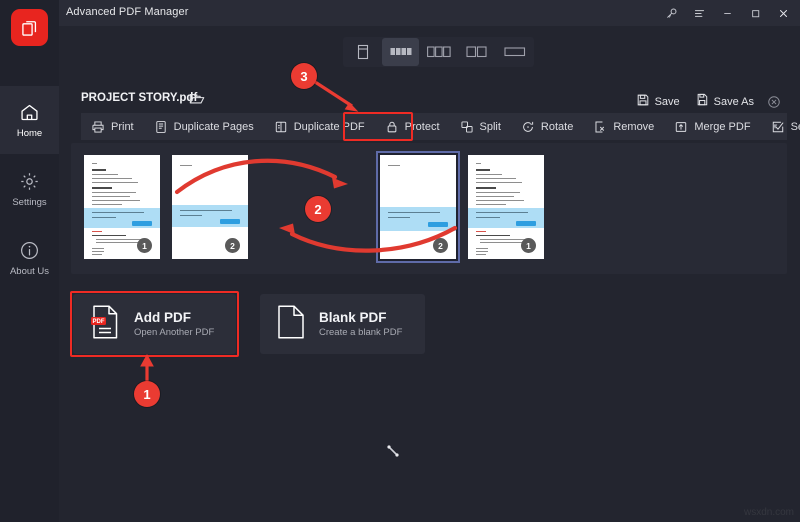  Describe the element at coordinates (154, 324) in the screenshot. I see `annotation-highlight-add-pdf` at that location.